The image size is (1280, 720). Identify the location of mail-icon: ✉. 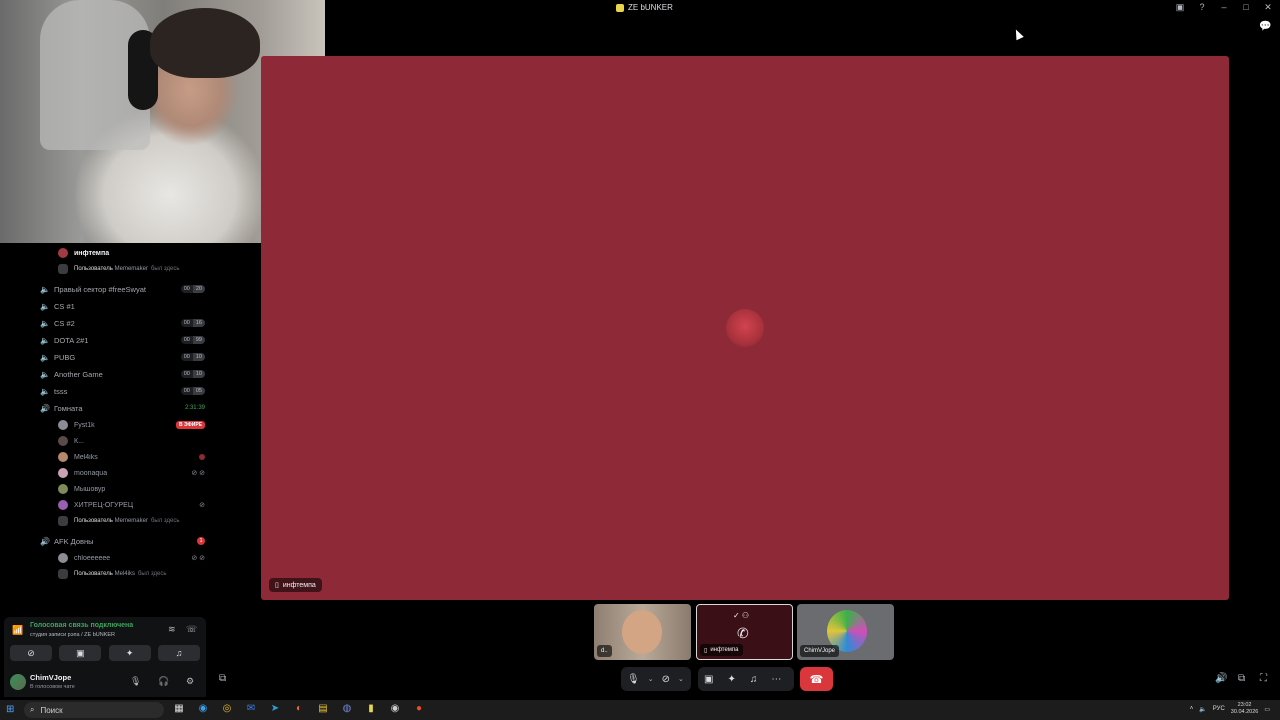
(251, 708).